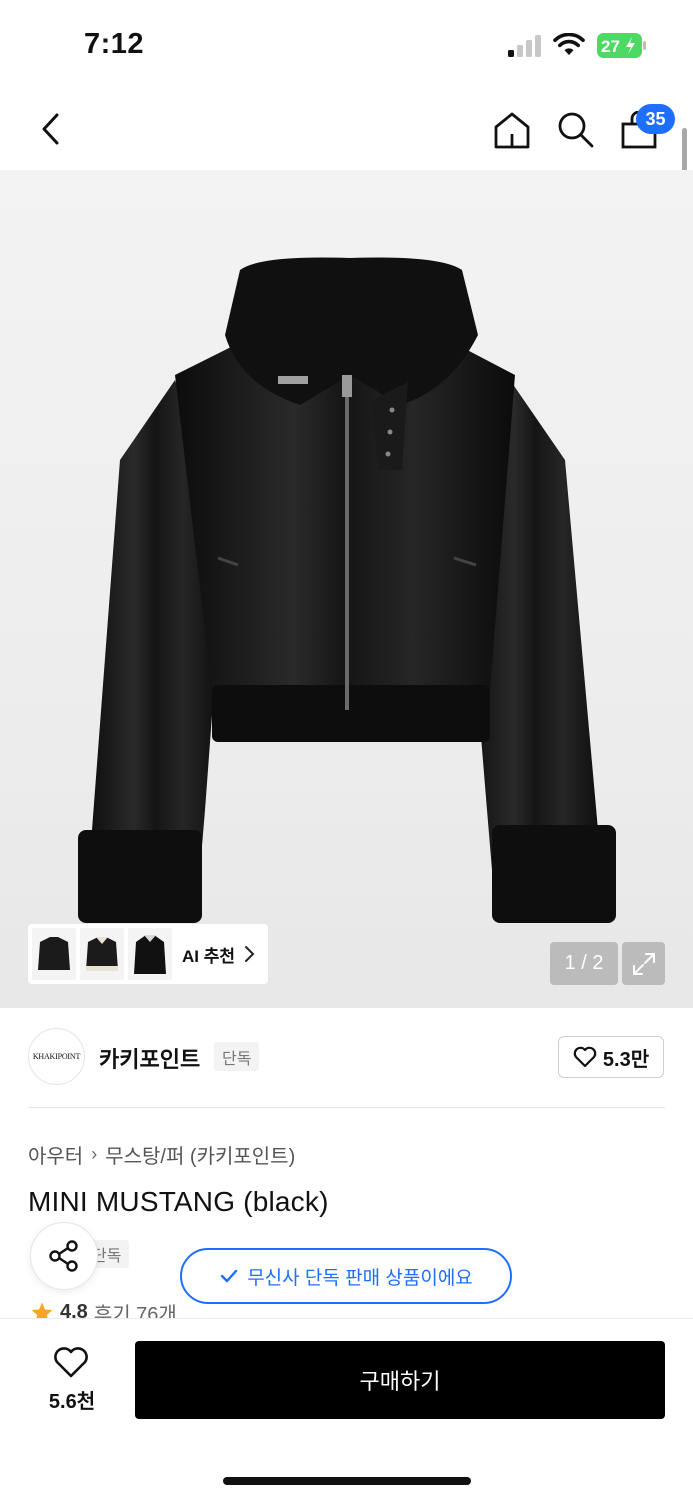  I want to click on share-button, so click(64, 1256).